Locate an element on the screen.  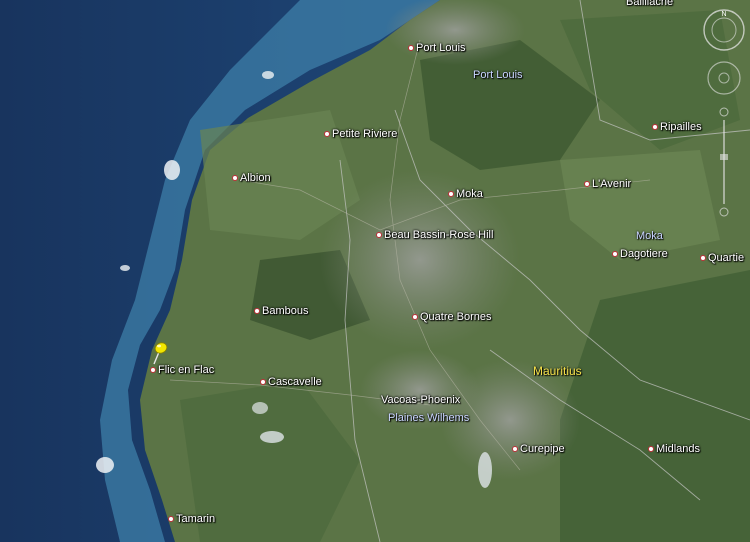
place-name: Bambous is located at coordinates (285, 311).